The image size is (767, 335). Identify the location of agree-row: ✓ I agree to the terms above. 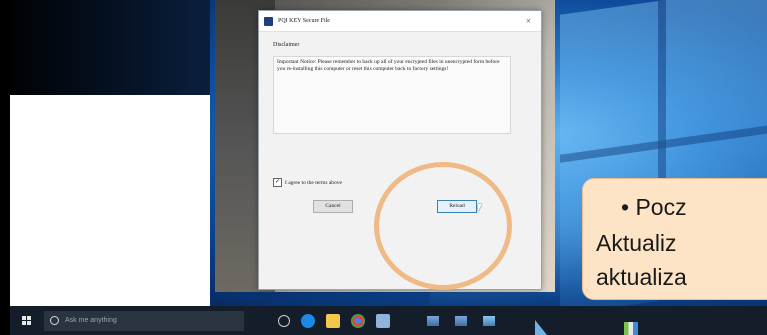
(307, 182).